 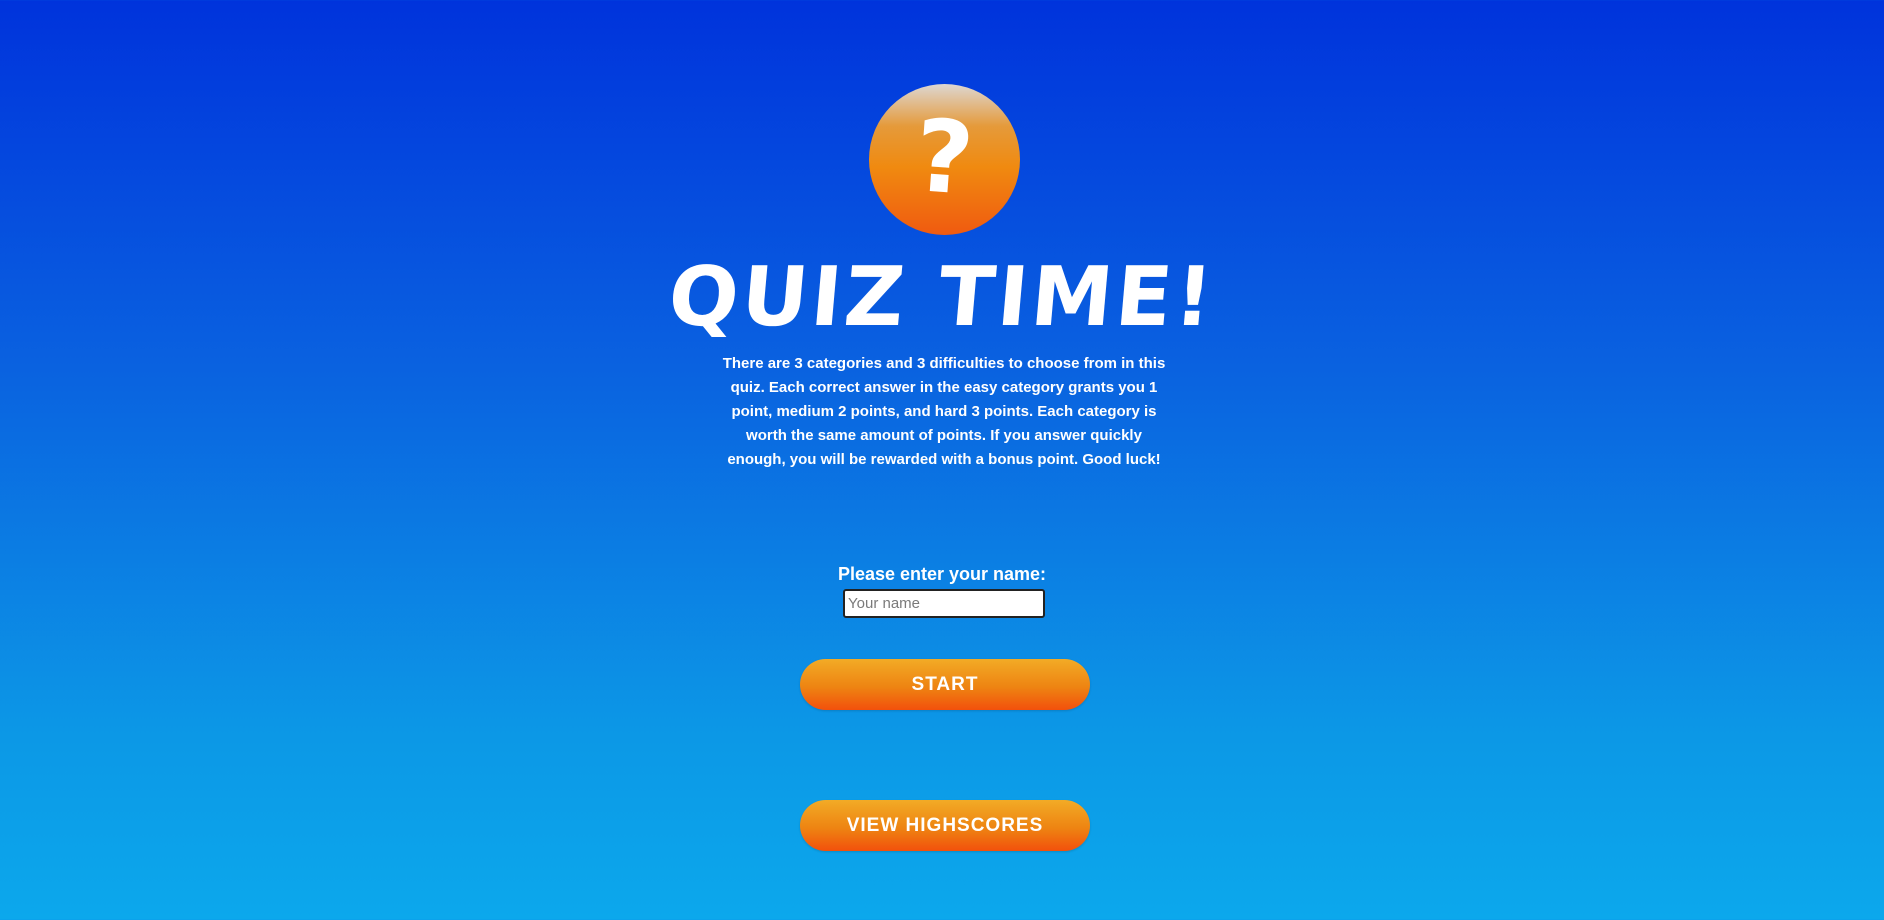 I want to click on name-input, so click(x=944, y=603).